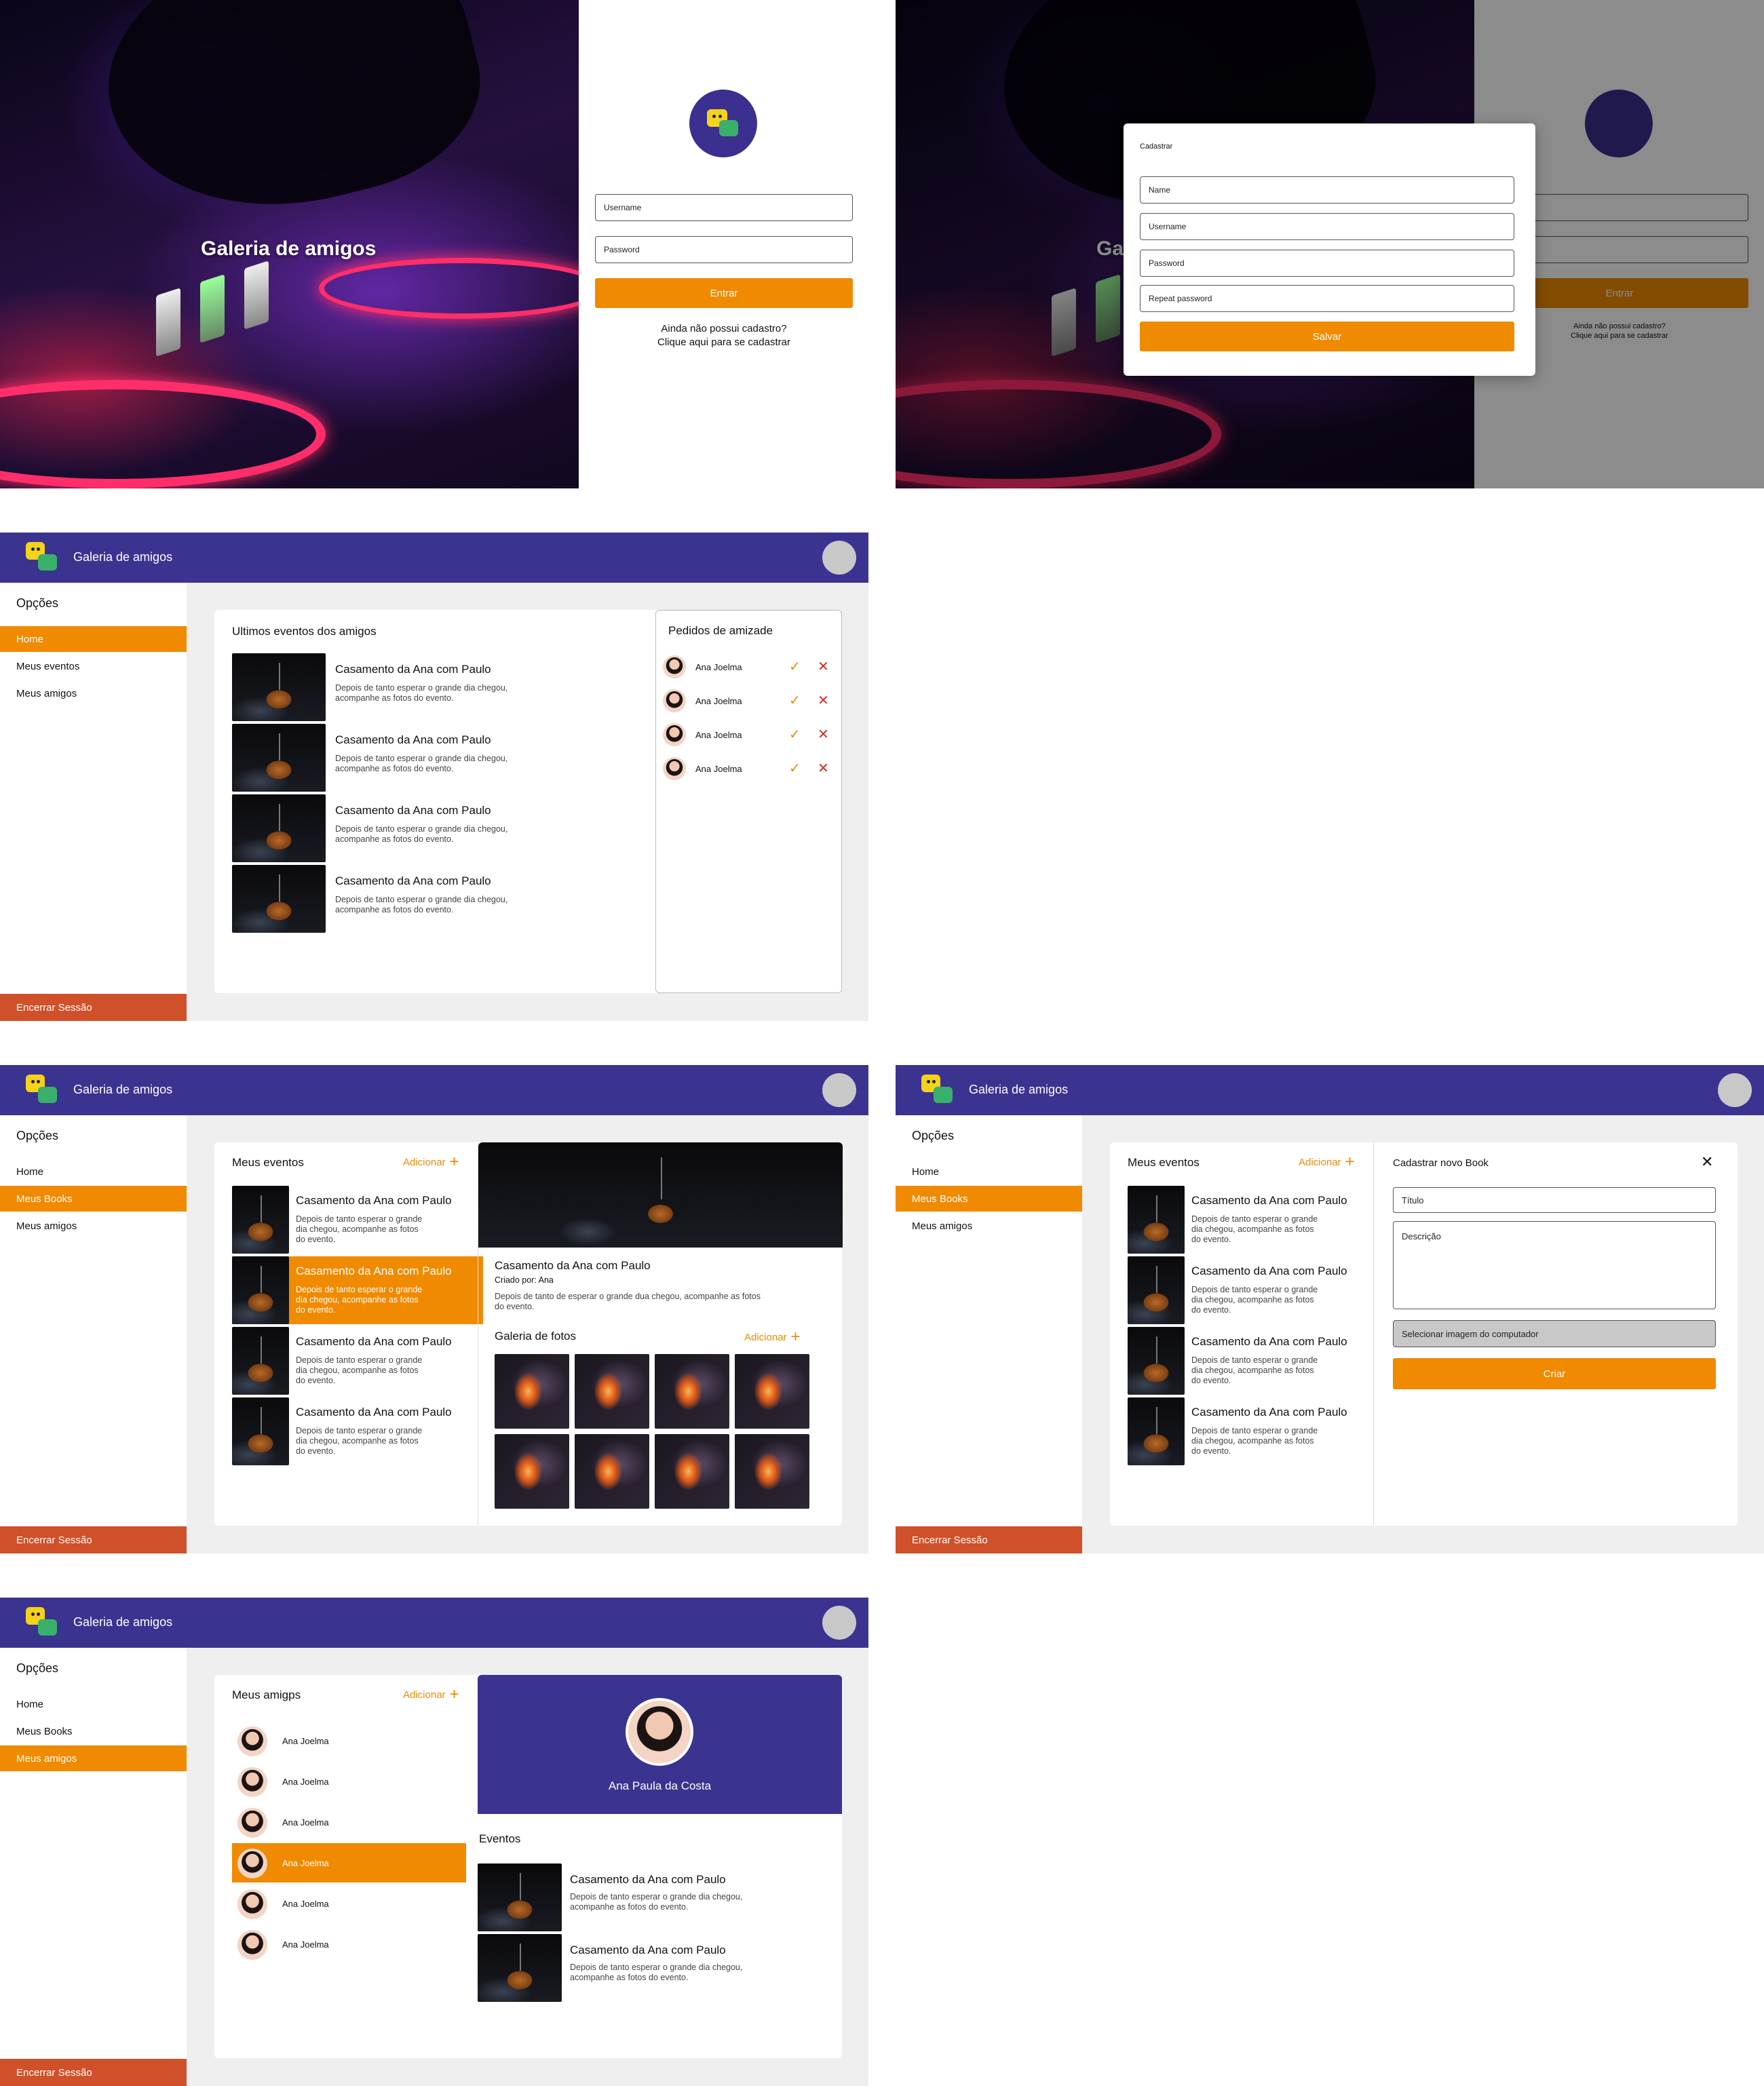 The image size is (1764, 2086). I want to click on profile-name: Ana Paula da Costa, so click(660, 1785).